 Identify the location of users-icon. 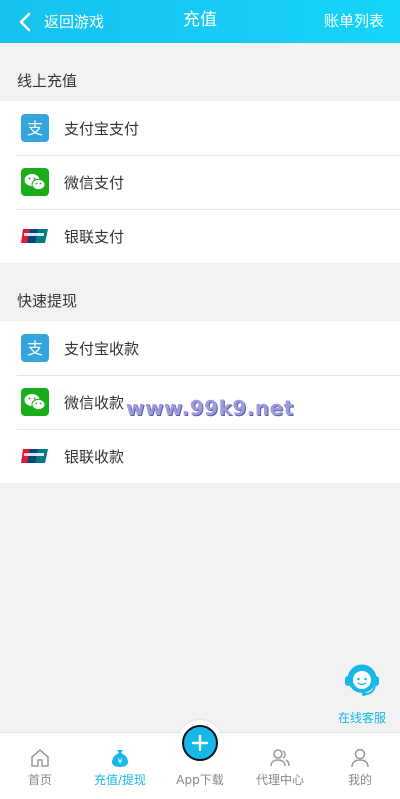
(280, 758).